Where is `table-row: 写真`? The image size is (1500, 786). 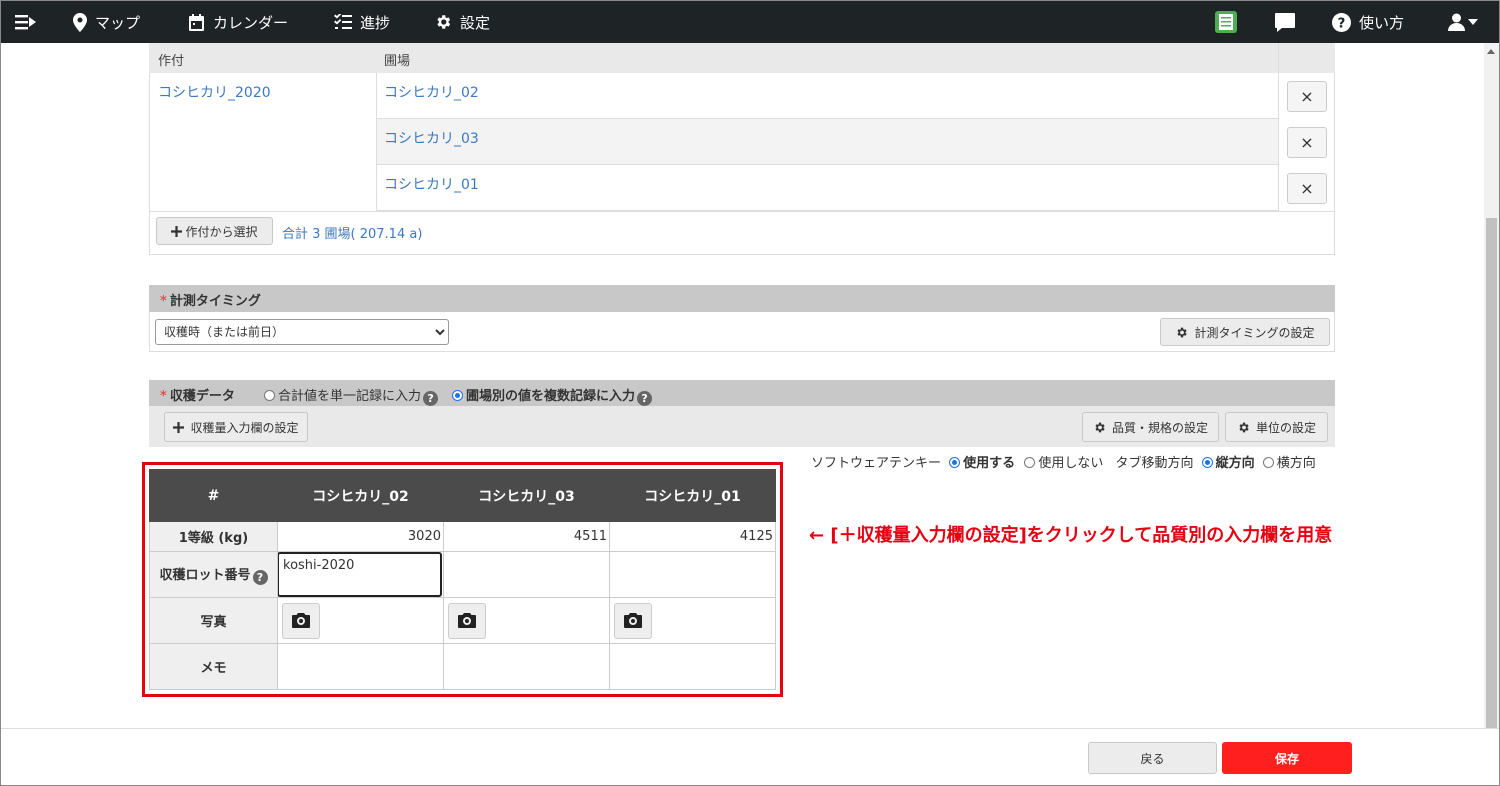 table-row: 写真 is located at coordinates (462, 620).